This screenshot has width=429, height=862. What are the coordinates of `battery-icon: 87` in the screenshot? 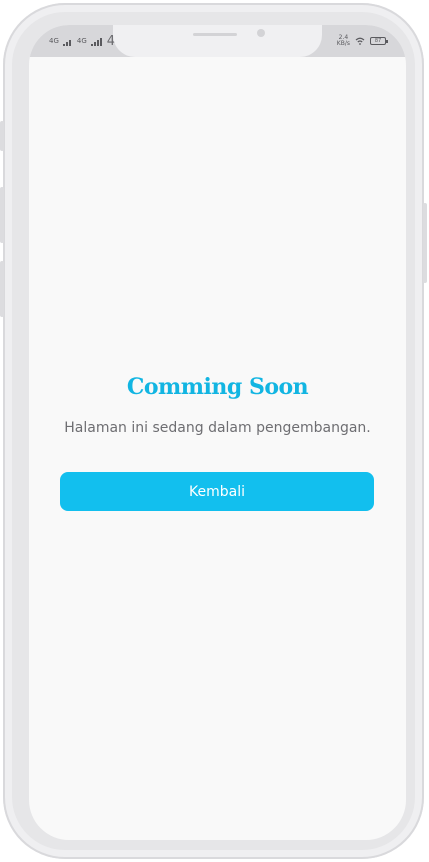 It's located at (379, 41).